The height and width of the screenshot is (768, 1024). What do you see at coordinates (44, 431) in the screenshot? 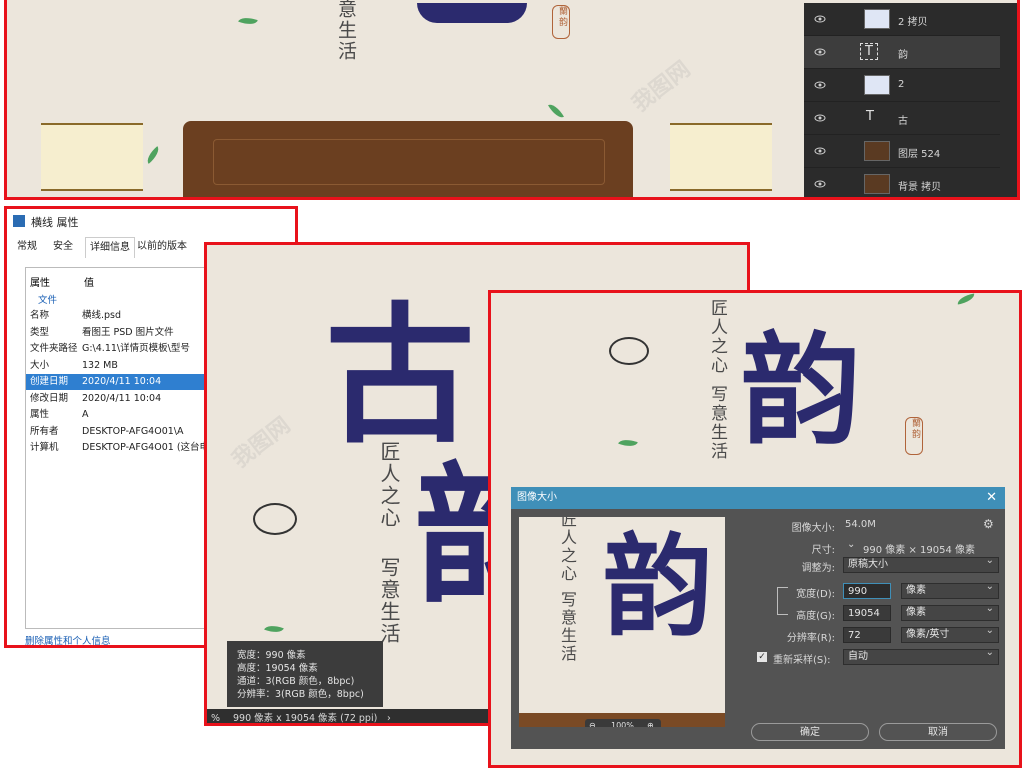
I see `property-key: 所有者` at bounding box center [44, 431].